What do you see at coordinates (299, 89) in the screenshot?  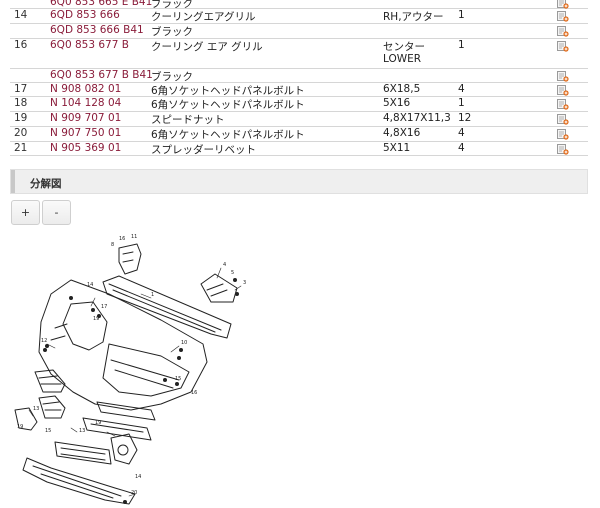 I see `table-row: 17 N 908 082 01 6角ソケットヘッドパネルボルト 6X18,5 4` at bounding box center [299, 89].